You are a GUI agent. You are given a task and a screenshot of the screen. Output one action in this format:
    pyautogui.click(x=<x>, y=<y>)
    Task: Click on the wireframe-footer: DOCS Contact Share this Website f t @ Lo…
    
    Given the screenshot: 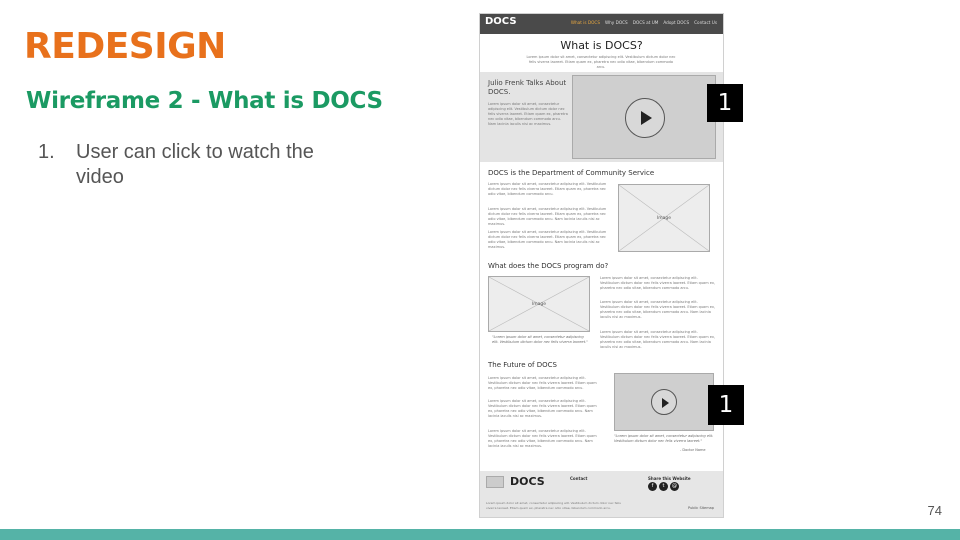 What is the action you would take?
    pyautogui.click(x=601, y=494)
    